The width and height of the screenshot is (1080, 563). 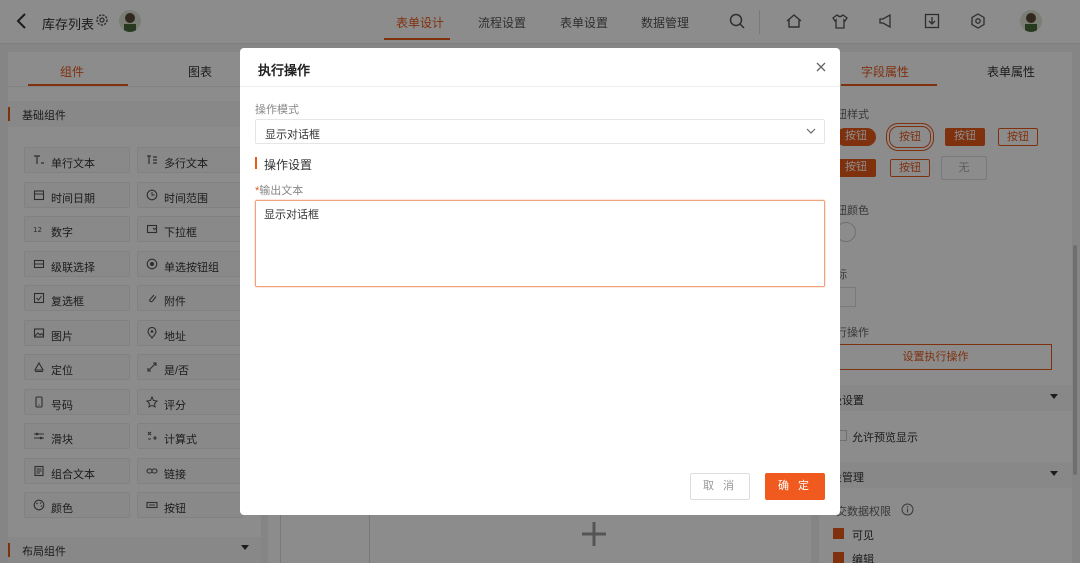 I want to click on chevron-down-icon, so click(x=811, y=131).